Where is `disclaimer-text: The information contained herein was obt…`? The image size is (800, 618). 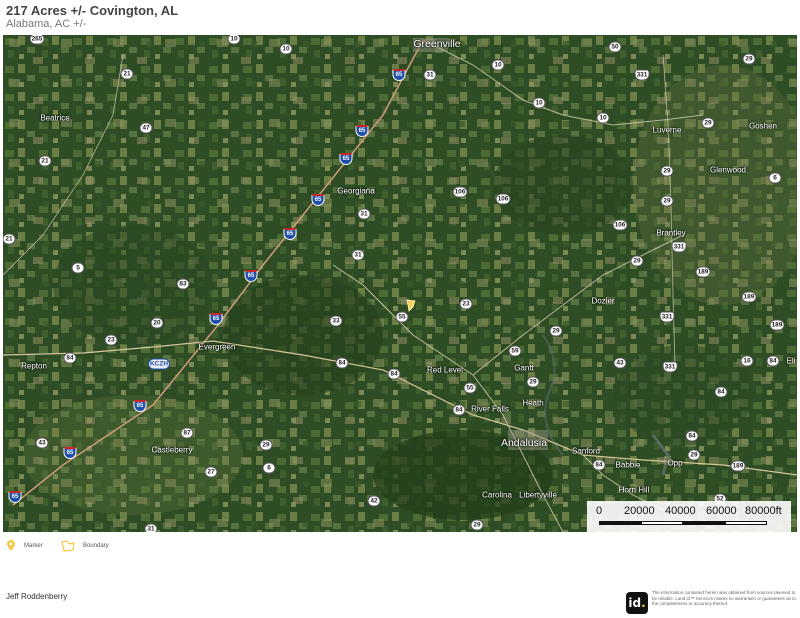 disclaimer-text: The information contained herein was obt… is located at coordinates (724, 598).